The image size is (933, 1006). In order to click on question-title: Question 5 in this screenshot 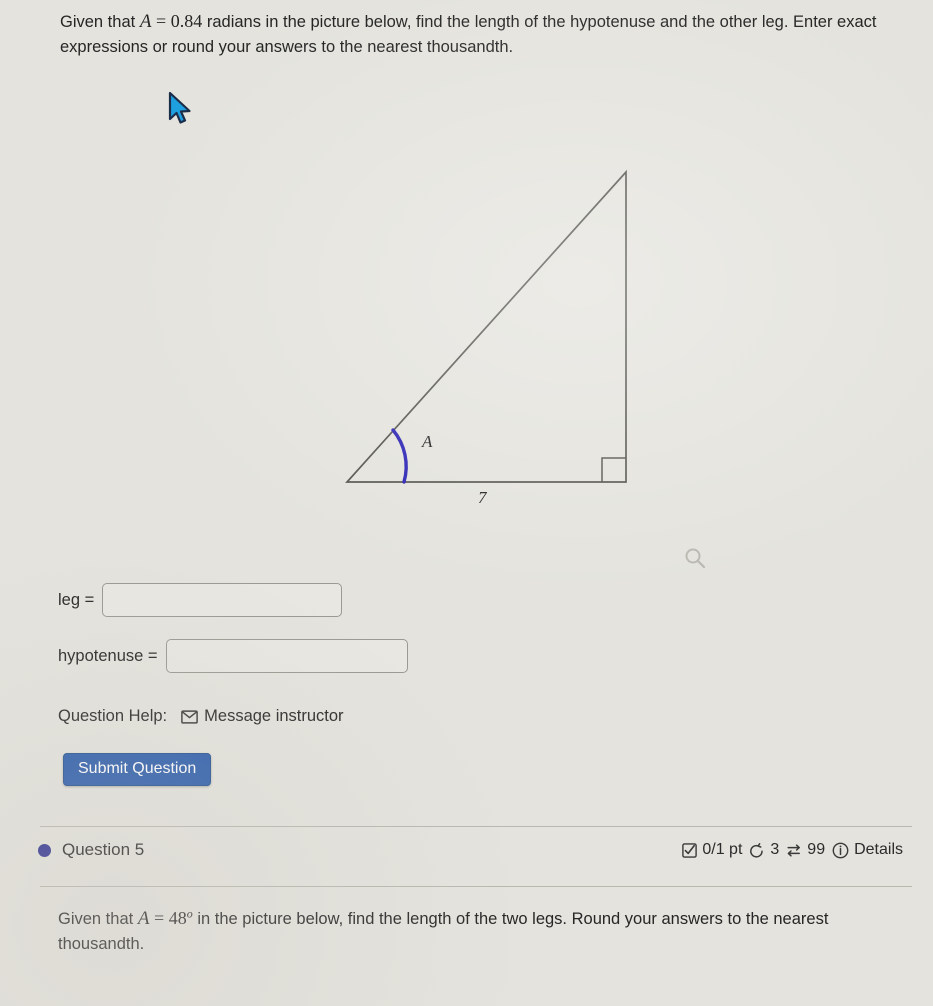, I will do `click(103, 849)`.